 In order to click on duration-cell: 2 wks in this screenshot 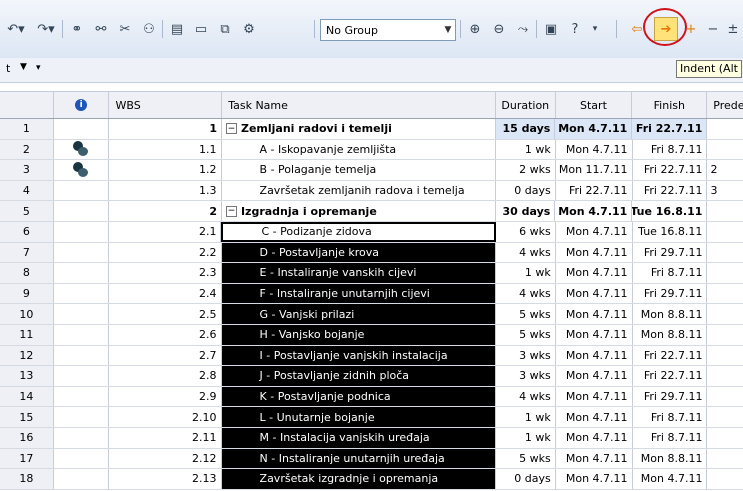, I will do `click(526, 170)`.